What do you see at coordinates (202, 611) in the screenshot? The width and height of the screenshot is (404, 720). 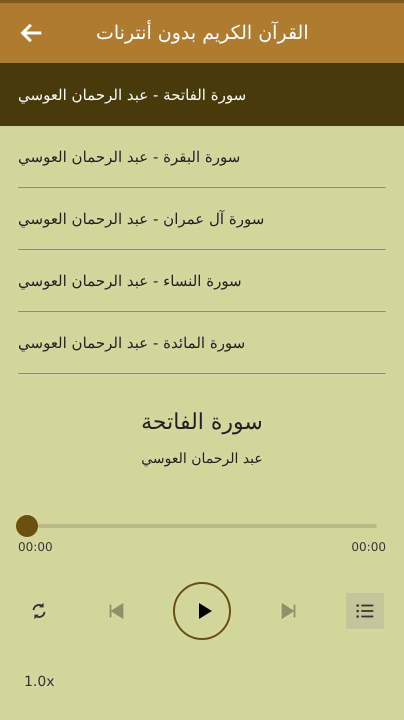 I see `play-button` at bounding box center [202, 611].